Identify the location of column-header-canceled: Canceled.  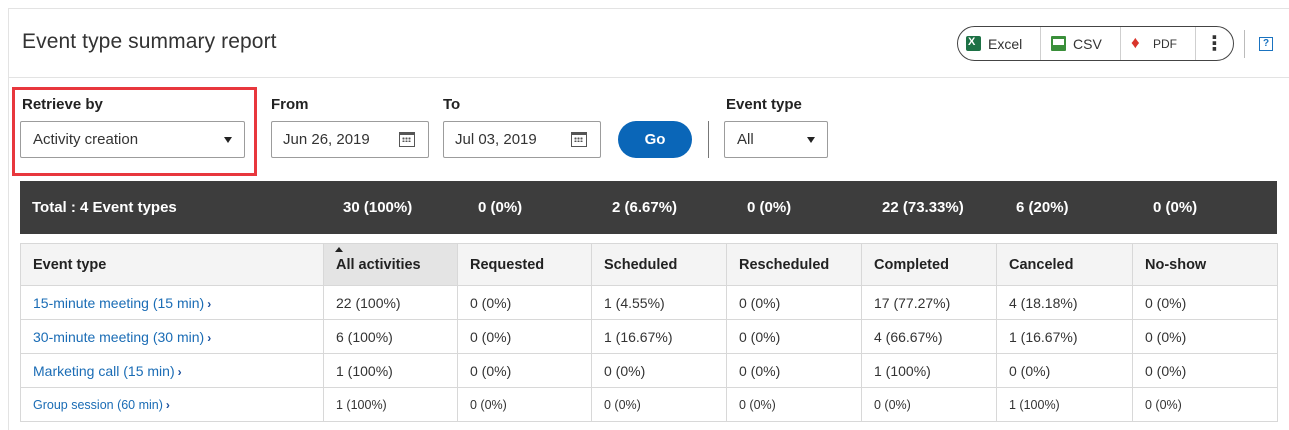
(1064, 264).